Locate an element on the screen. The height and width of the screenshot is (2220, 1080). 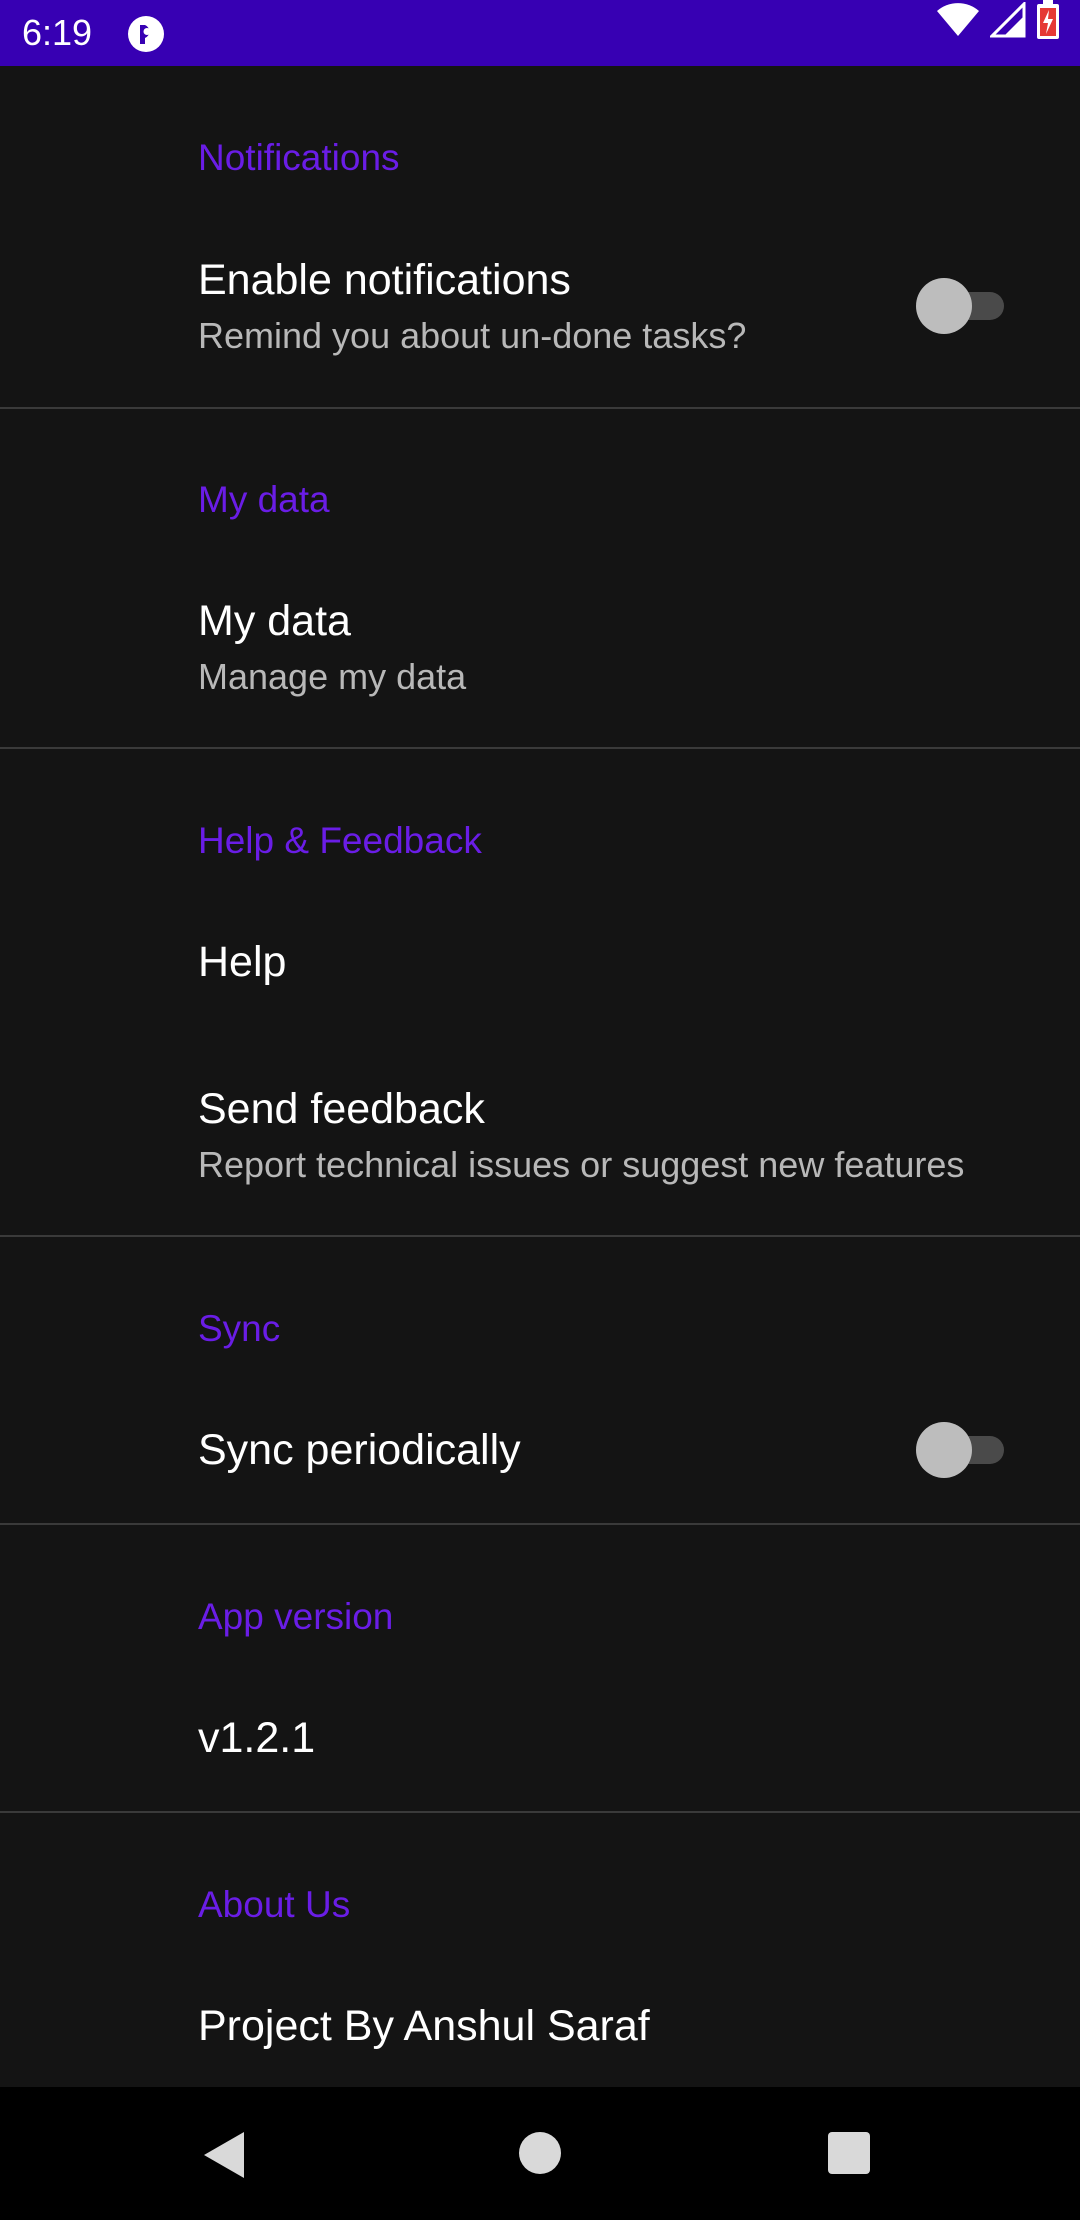
navigation-bar is located at coordinates (540, 2153).